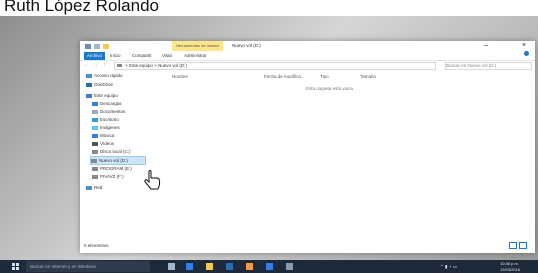 The image size is (538, 273). What do you see at coordinates (104, 75) in the screenshot?
I see `sidebar-item-acceso-rapido: Acceso rápido` at bounding box center [104, 75].